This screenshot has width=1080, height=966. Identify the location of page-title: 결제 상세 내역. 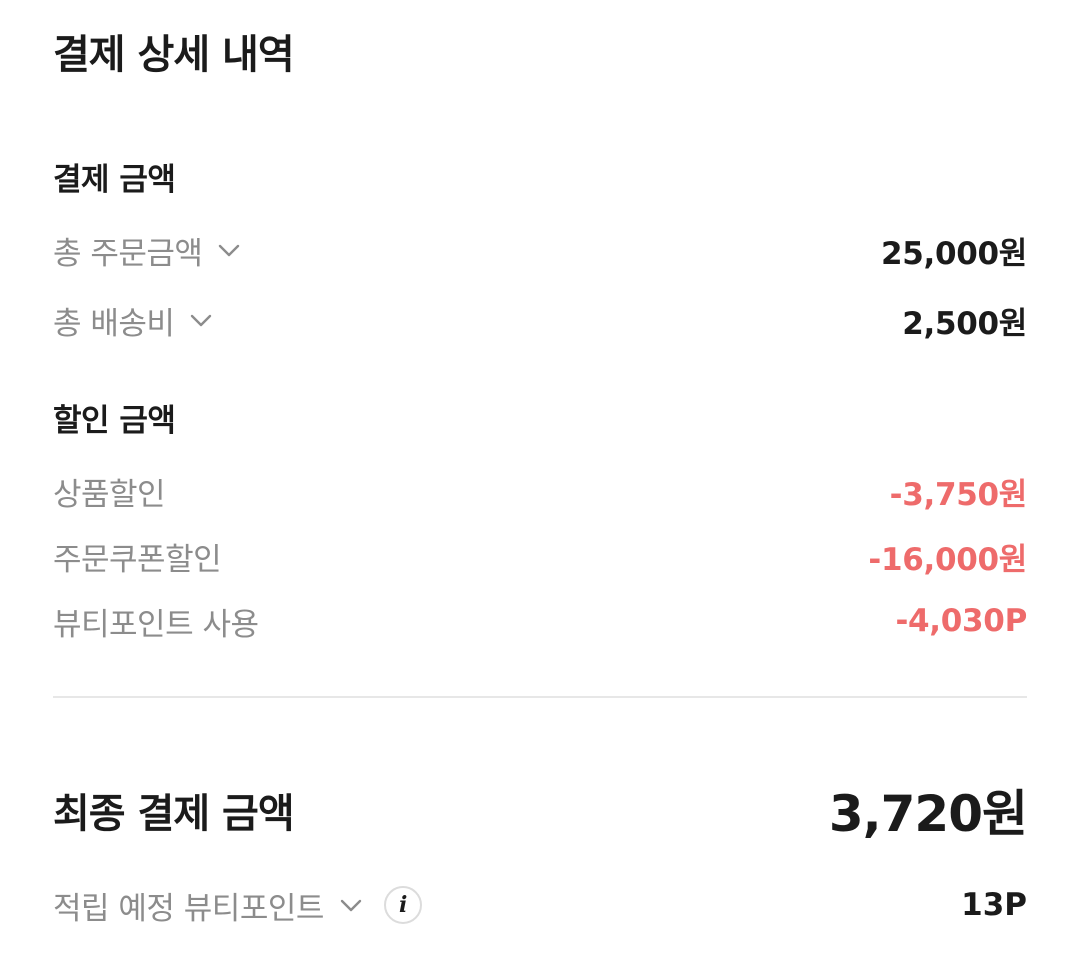
(174, 55).